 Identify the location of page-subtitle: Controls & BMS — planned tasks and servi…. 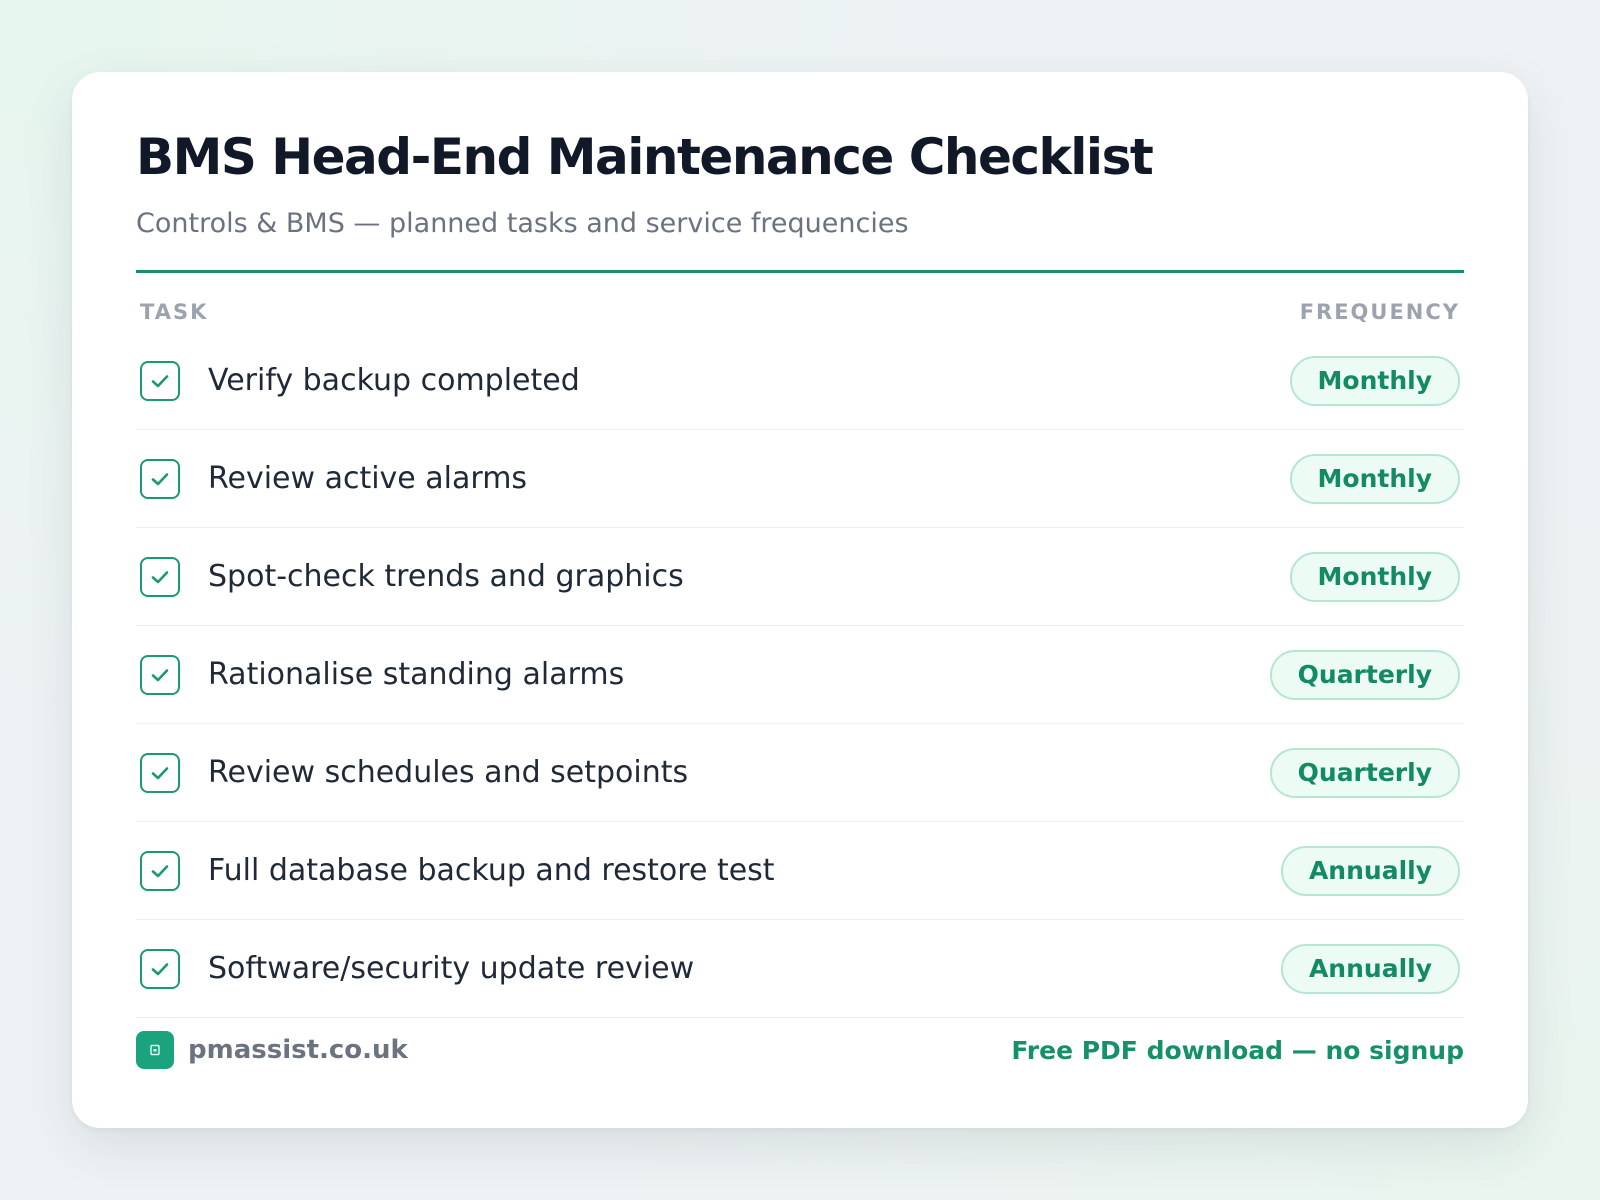
(522, 223).